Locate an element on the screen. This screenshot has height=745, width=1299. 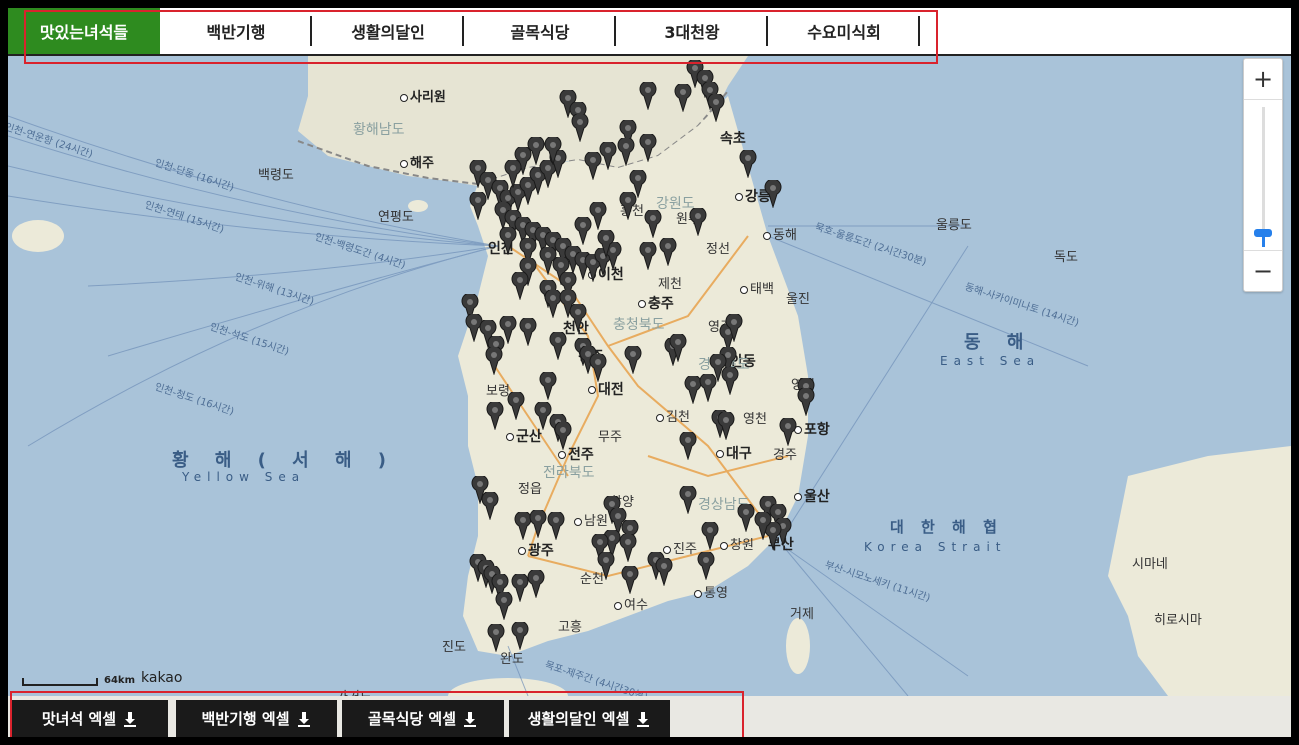
city-label: 경주 is located at coordinates (785, 455).